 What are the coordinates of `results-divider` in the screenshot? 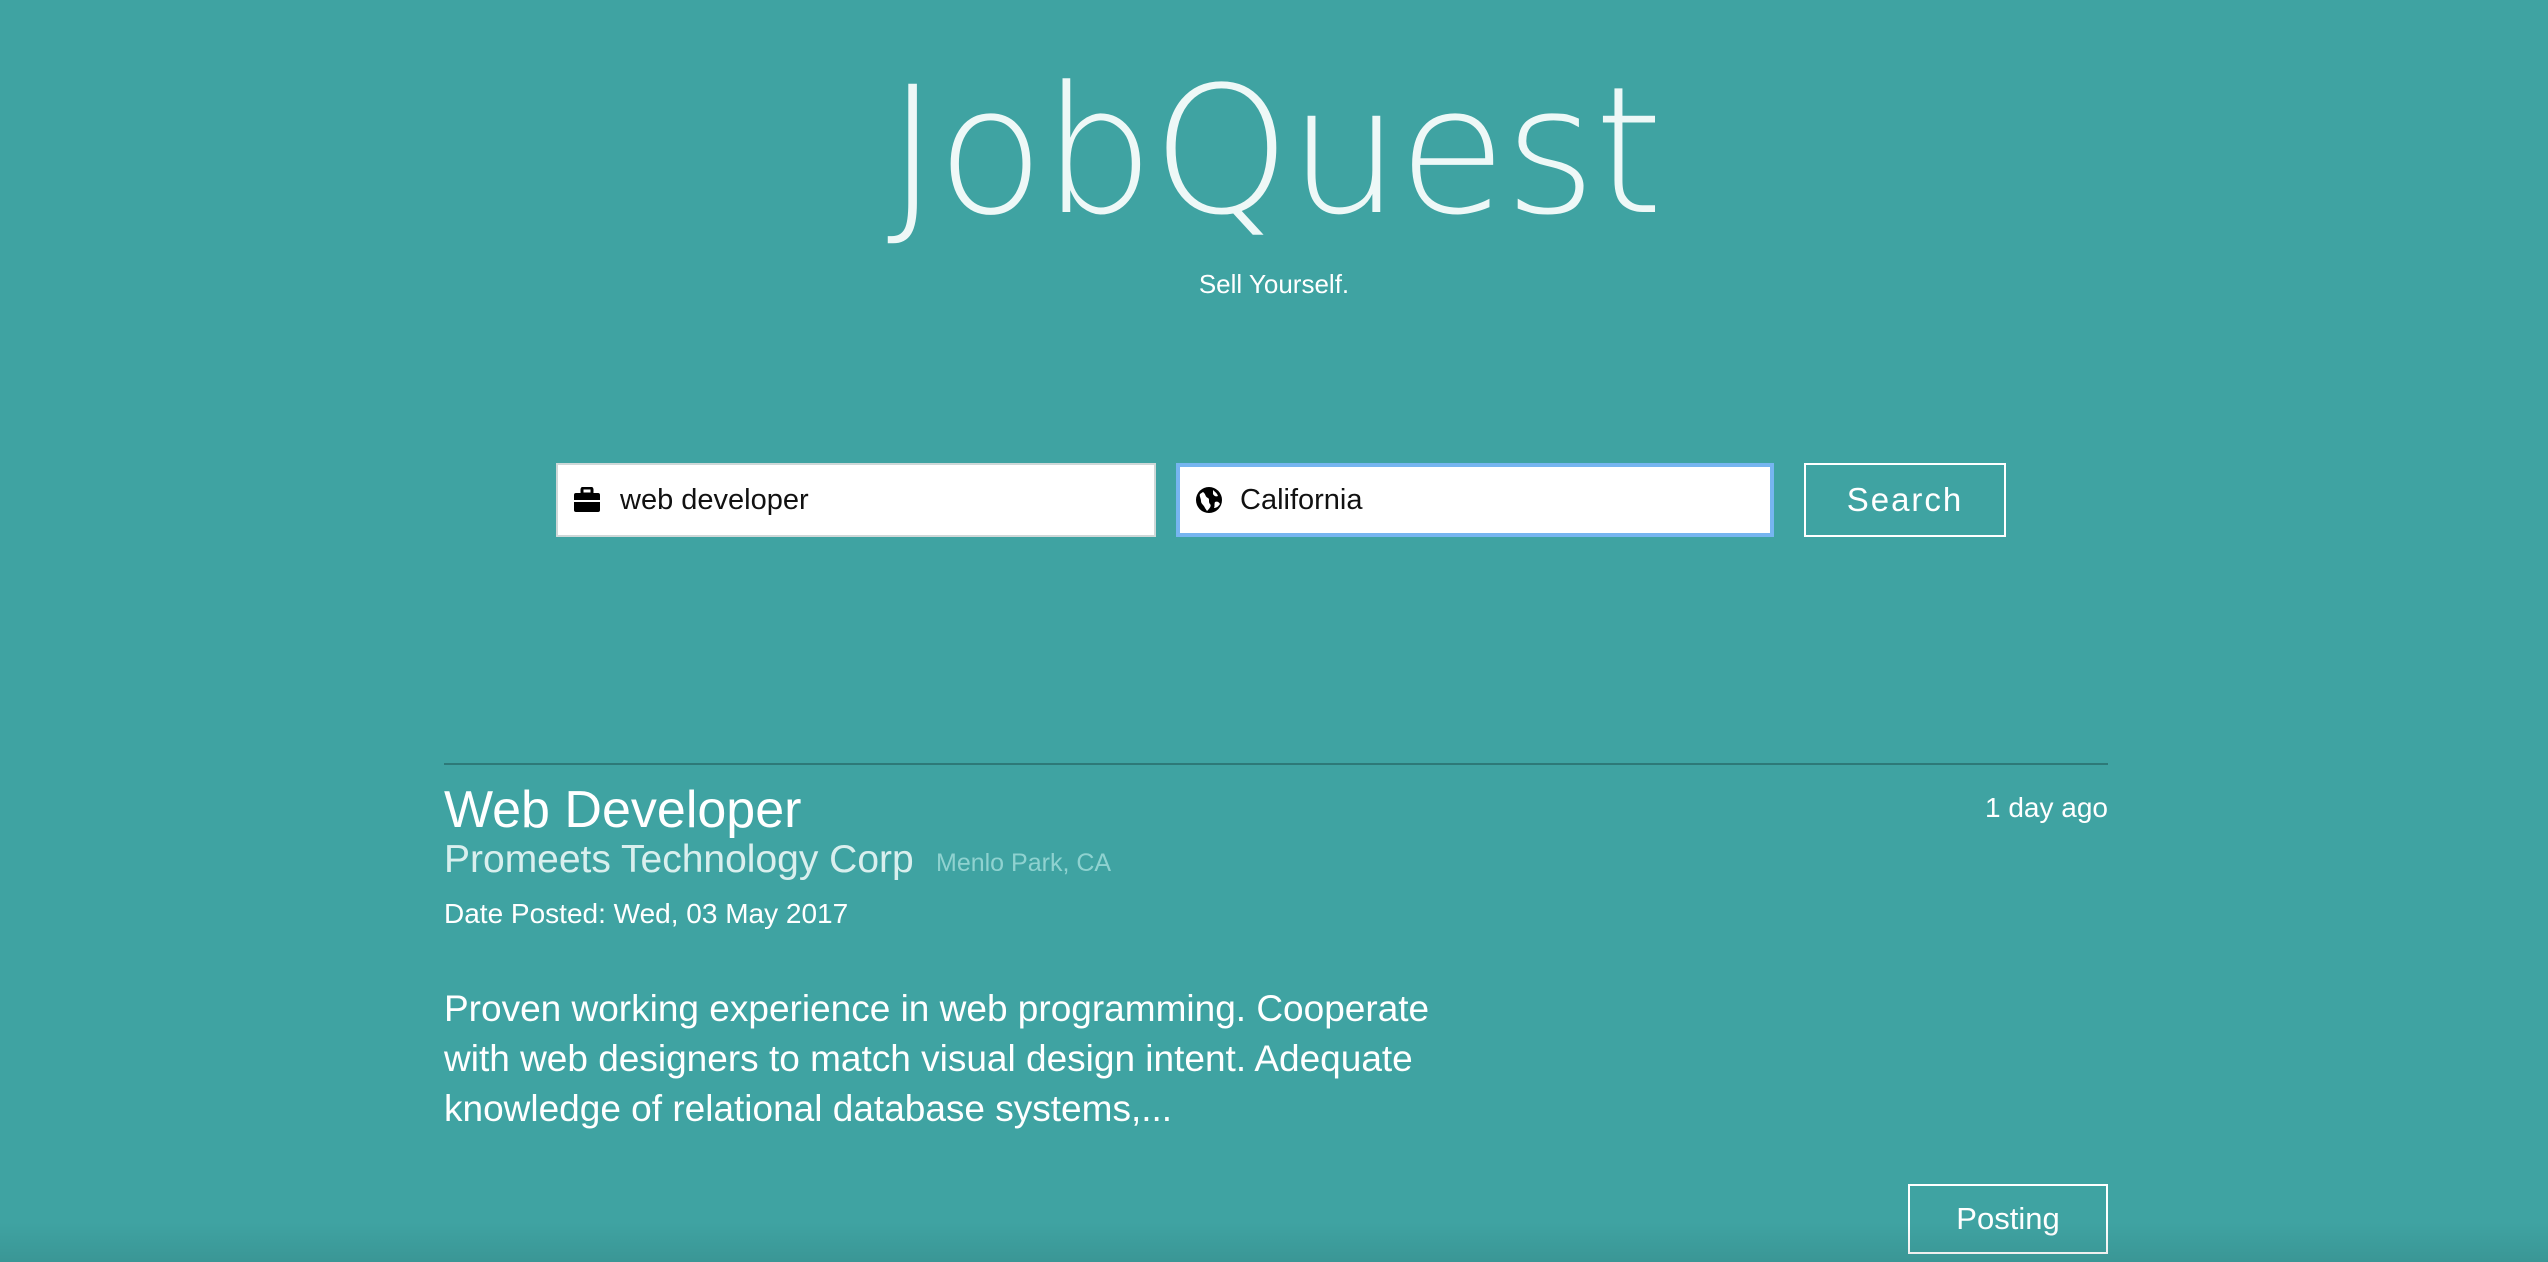 It's located at (1276, 764).